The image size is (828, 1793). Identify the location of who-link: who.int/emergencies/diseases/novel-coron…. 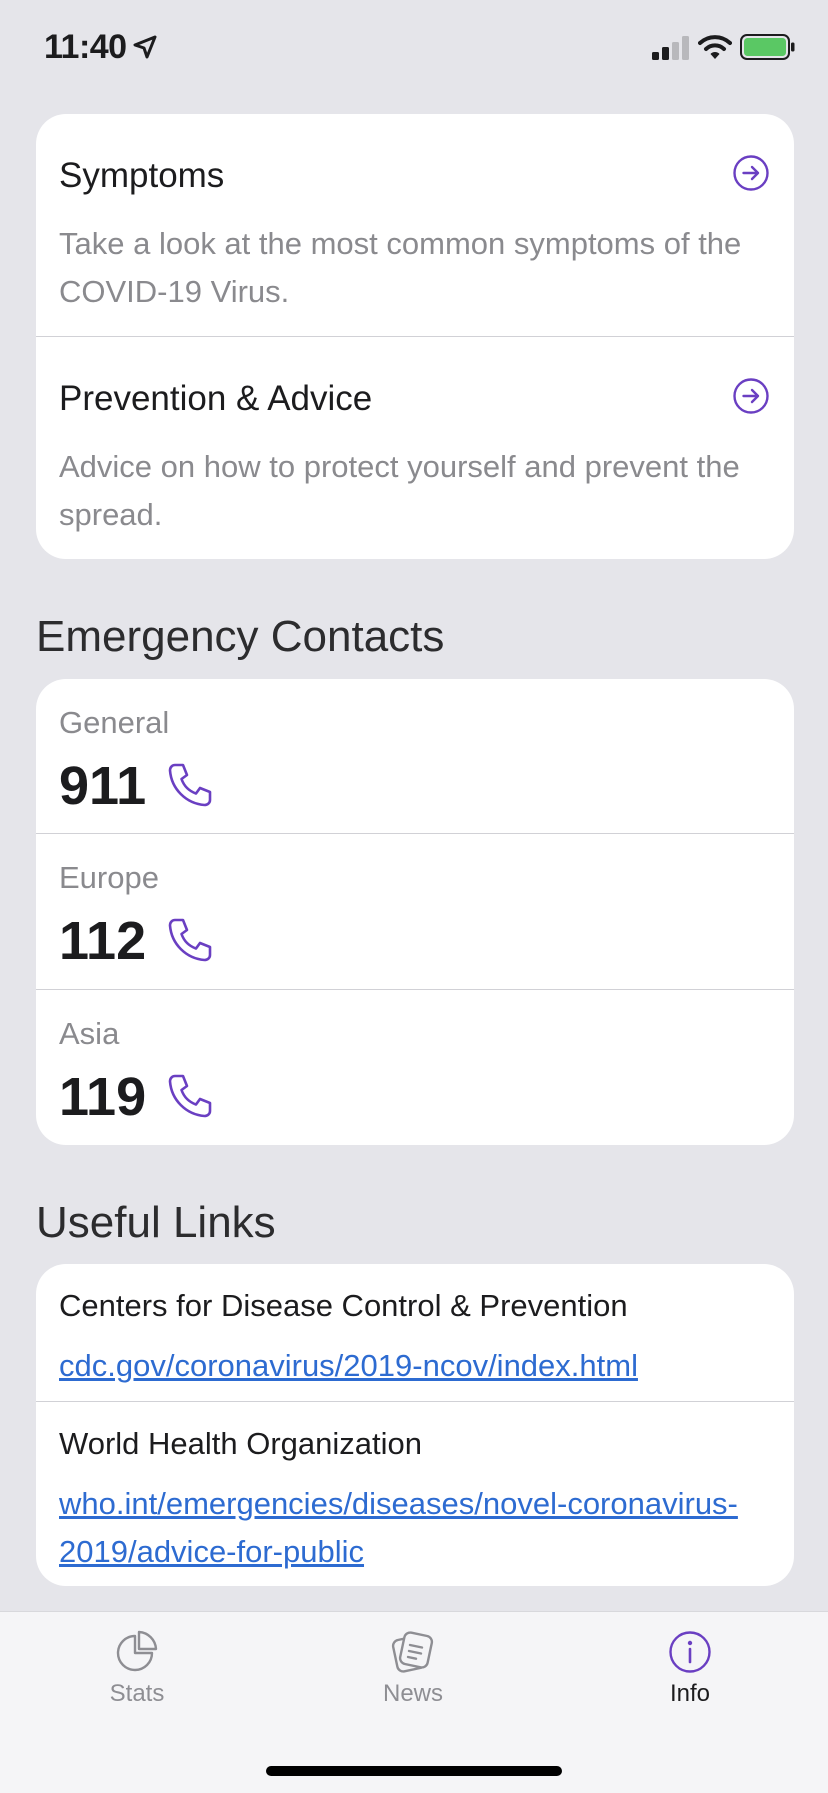
(419, 1528).